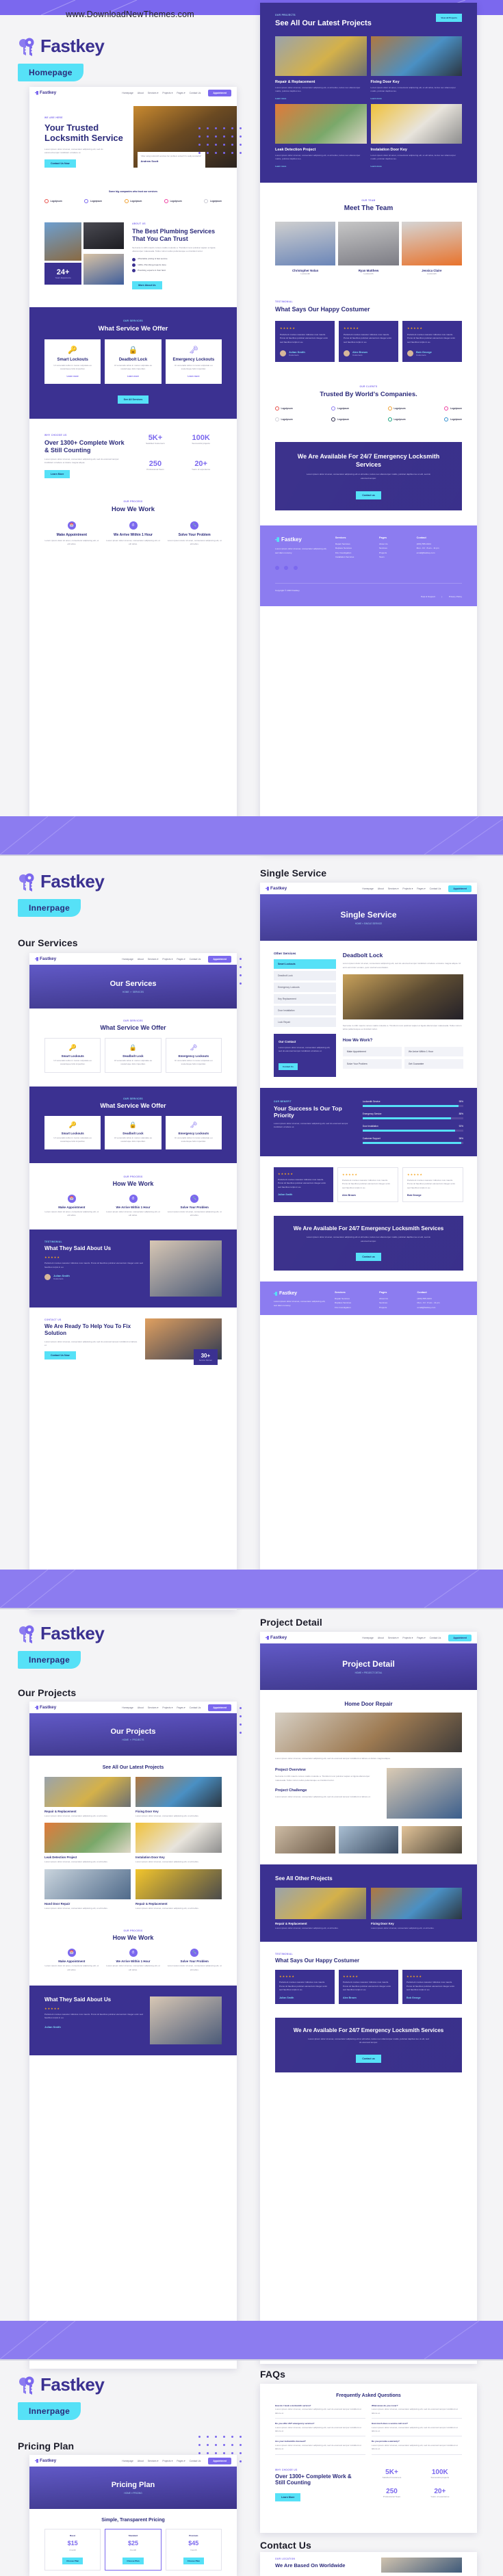  Describe the element at coordinates (295, 567) in the screenshot. I see `youtube-icon` at that location.